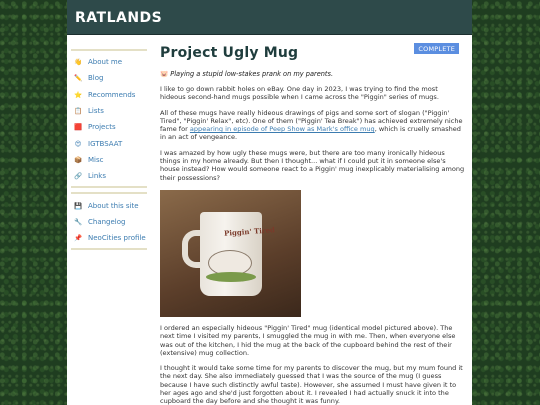  What do you see at coordinates (96, 78) in the screenshot?
I see `sidebar-item-label: Blog` at bounding box center [96, 78].